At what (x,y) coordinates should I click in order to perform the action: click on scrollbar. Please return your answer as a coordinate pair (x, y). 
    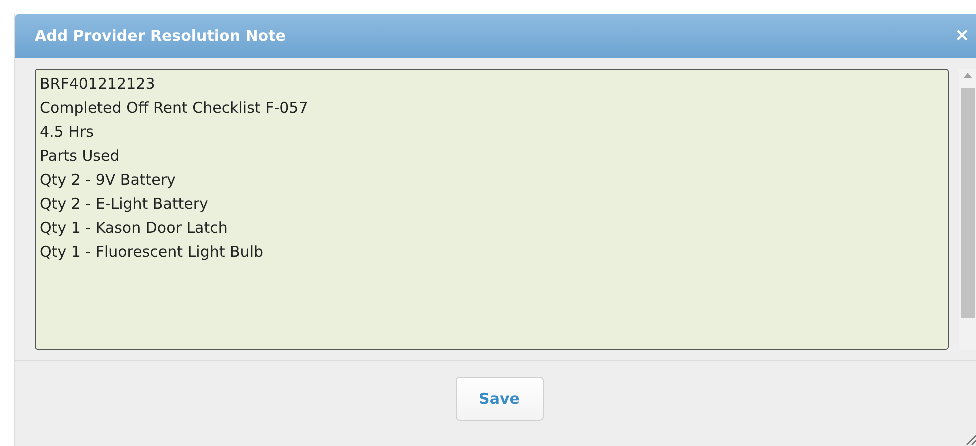
    Looking at the image, I should click on (967, 209).